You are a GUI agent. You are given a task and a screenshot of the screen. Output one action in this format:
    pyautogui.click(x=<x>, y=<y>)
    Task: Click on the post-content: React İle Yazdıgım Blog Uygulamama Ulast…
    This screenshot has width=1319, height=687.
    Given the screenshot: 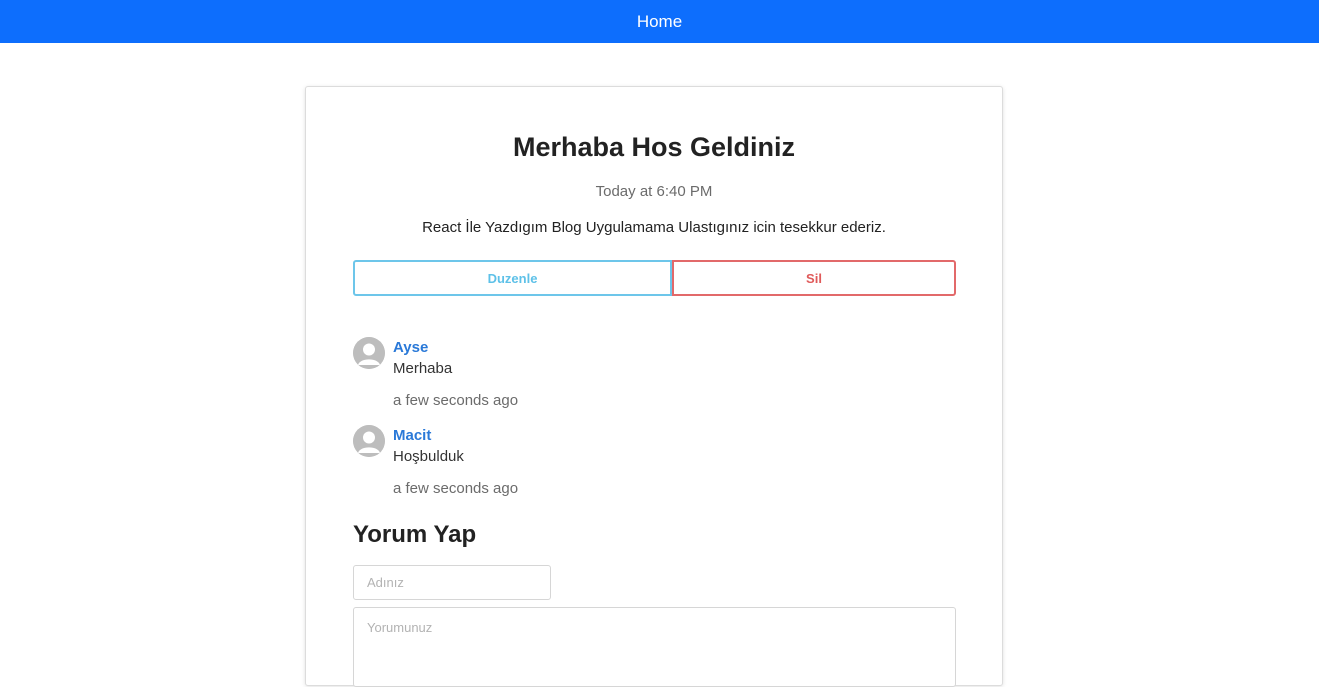 What is the action you would take?
    pyautogui.click(x=654, y=227)
    